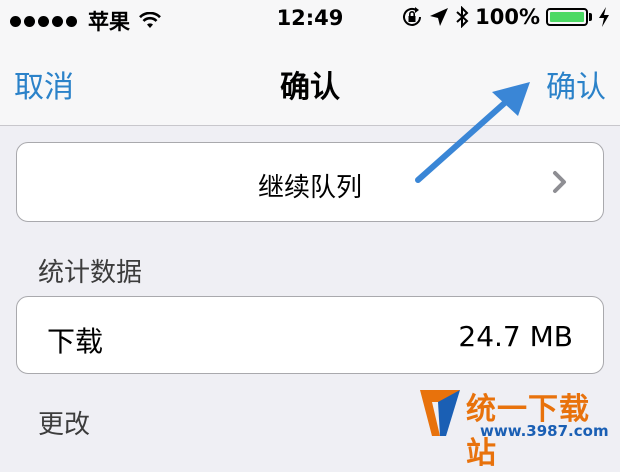 This screenshot has height=472, width=620. What do you see at coordinates (412, 16) in the screenshot?
I see `rotation-lock-icon` at bounding box center [412, 16].